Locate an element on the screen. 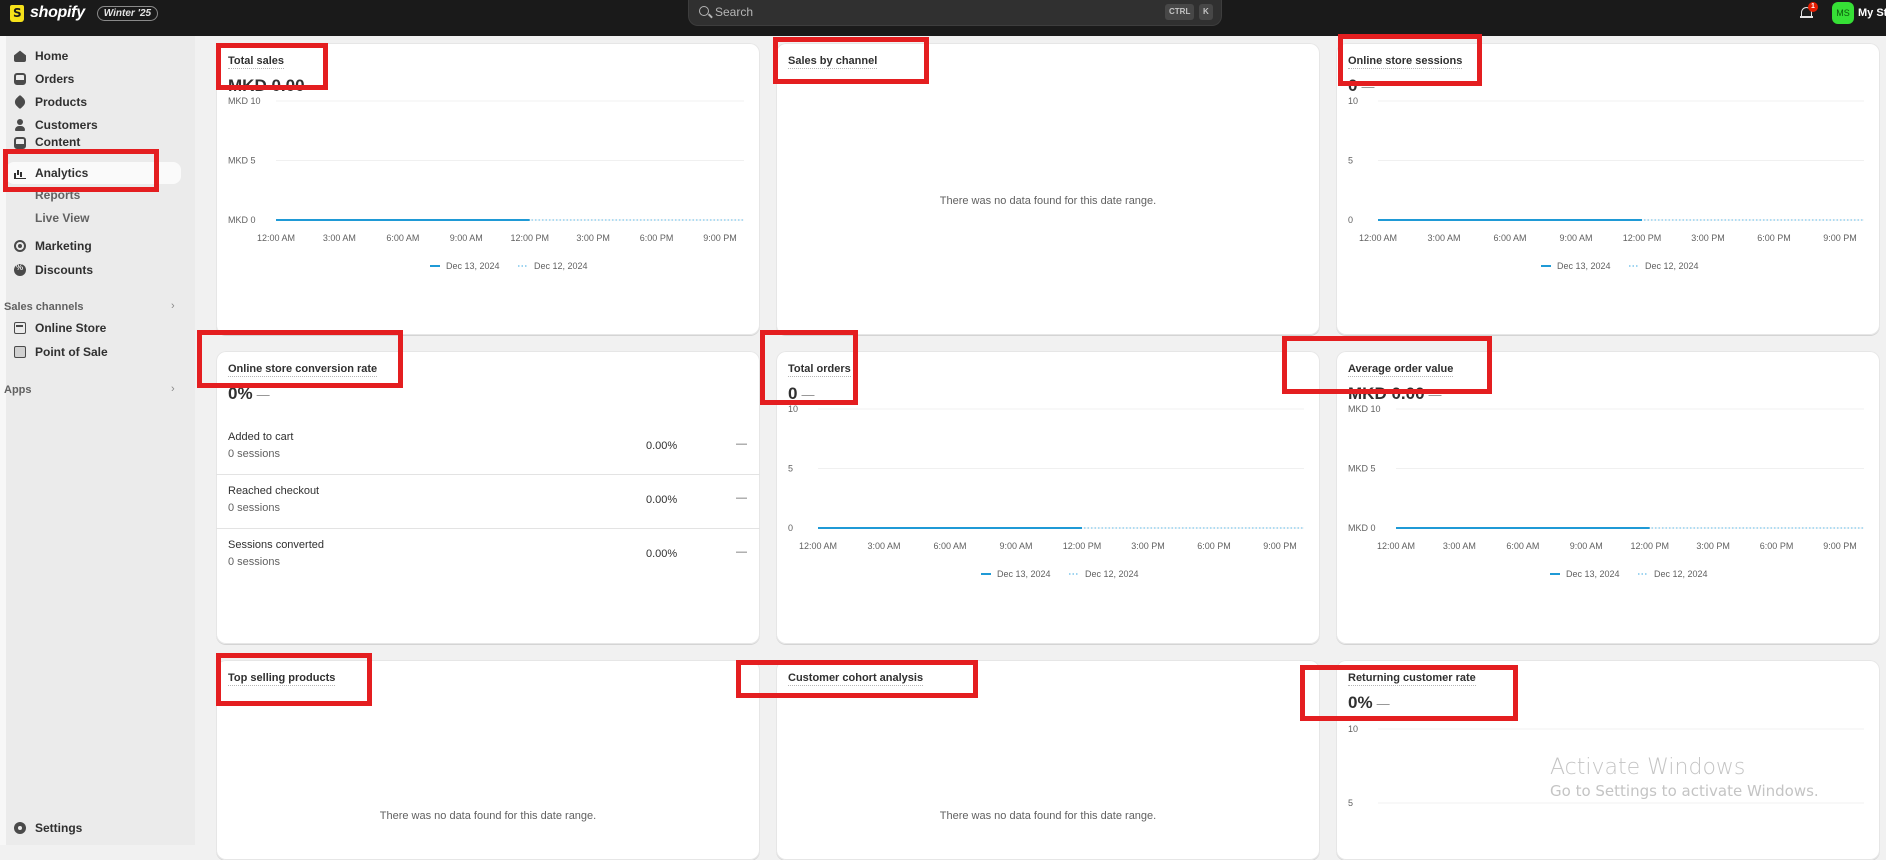 The width and height of the screenshot is (1886, 860). sidebar-item-home: Home is located at coordinates (93, 56).